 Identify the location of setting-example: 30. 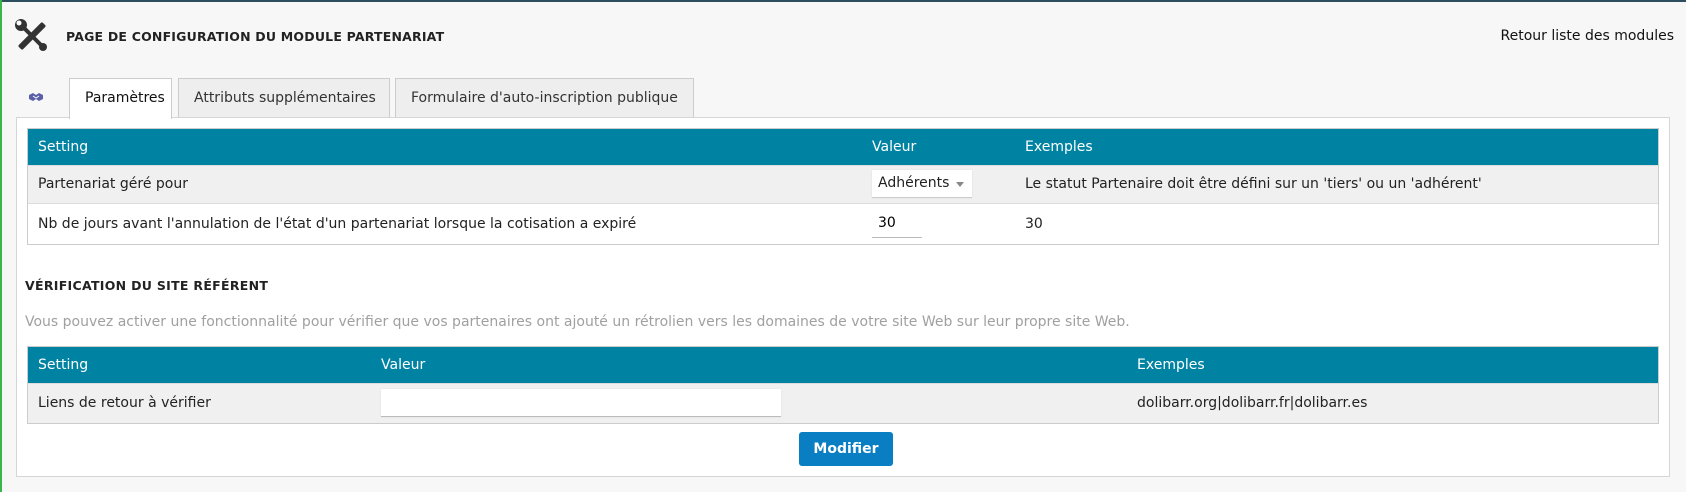
(1336, 223).